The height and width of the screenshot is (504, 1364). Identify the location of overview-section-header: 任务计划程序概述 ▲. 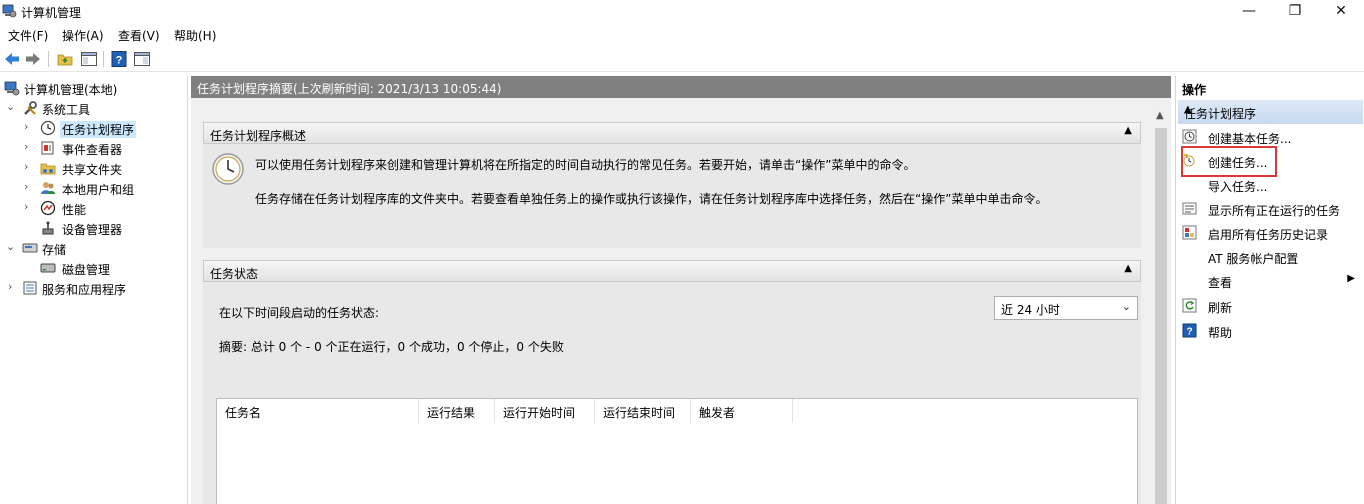
(672, 133).